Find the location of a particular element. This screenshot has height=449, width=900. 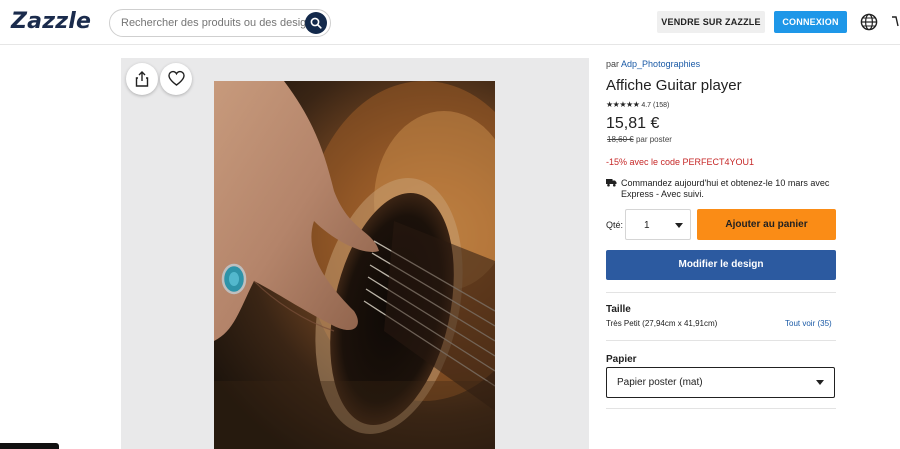

rating-value: 4.7 is located at coordinates (646, 105).